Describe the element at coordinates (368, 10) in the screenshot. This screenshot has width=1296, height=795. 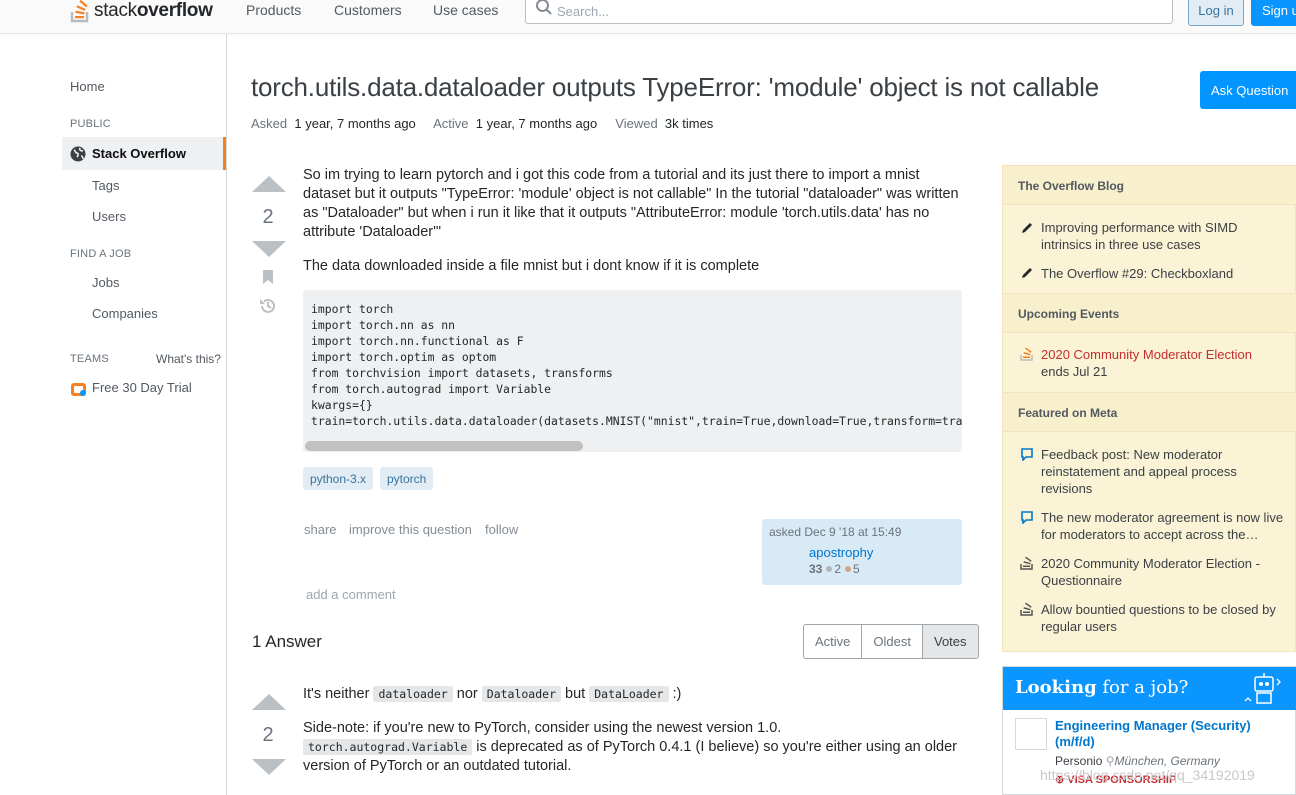
I see `nav-customers: Customers` at that location.